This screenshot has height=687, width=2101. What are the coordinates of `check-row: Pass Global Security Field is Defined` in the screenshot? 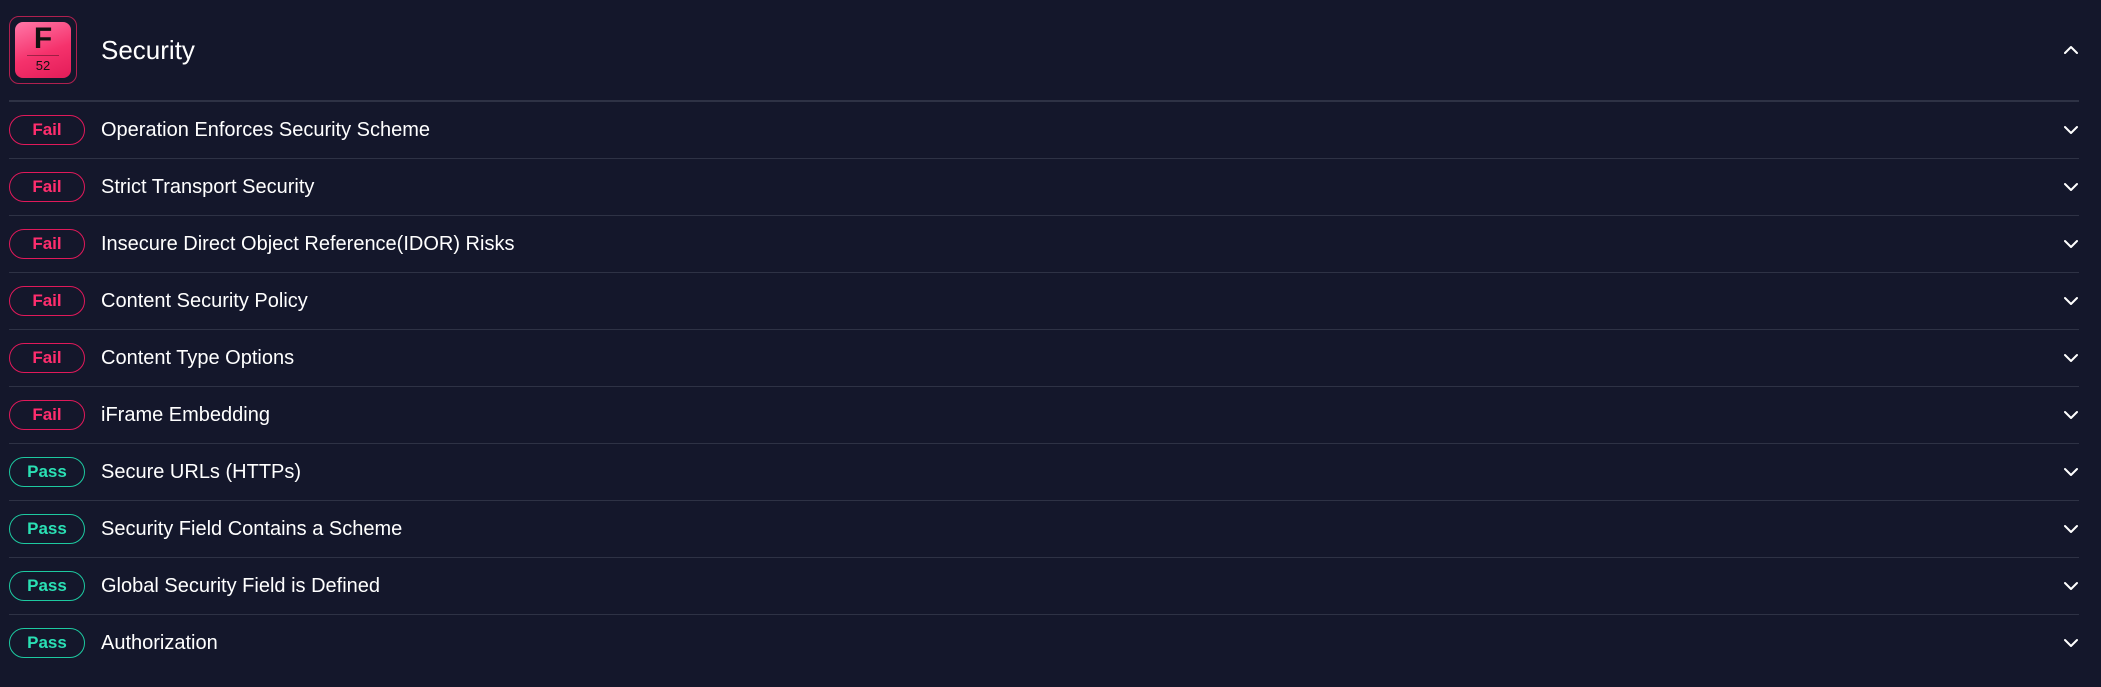 It's located at (1044, 586).